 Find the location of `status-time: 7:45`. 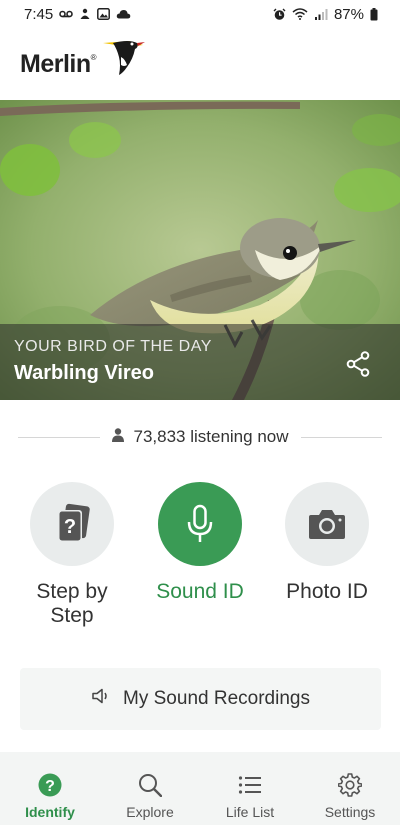

status-time: 7:45 is located at coordinates (39, 14).